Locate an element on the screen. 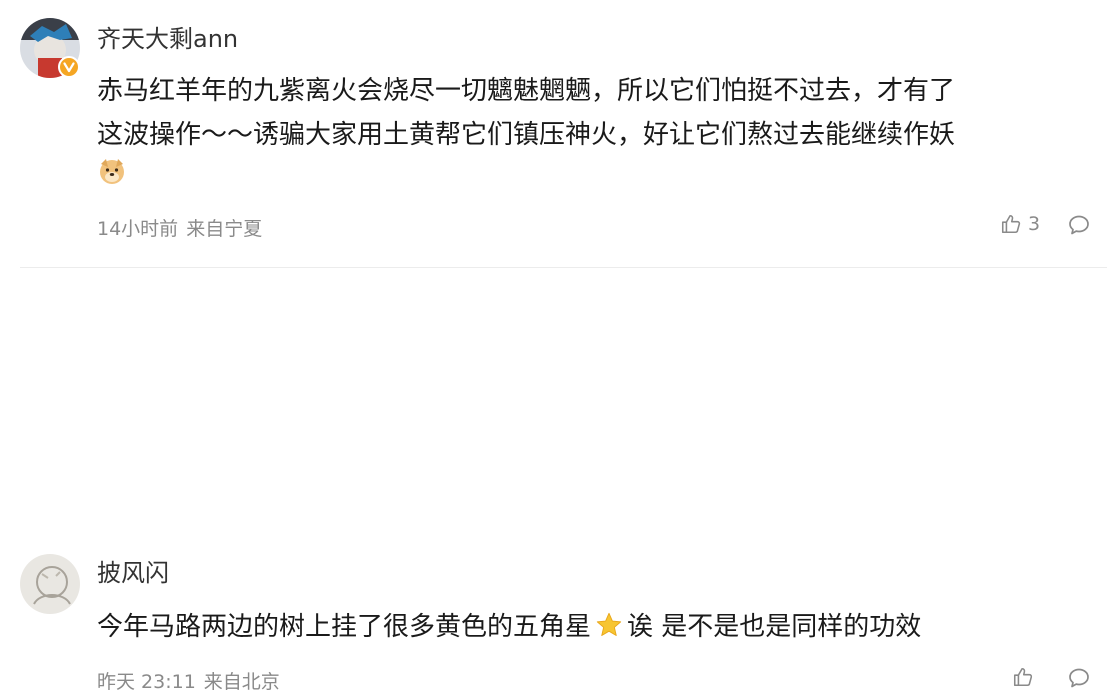 This screenshot has width=1107, height=694. username: 披风闪 is located at coordinates (133, 573).